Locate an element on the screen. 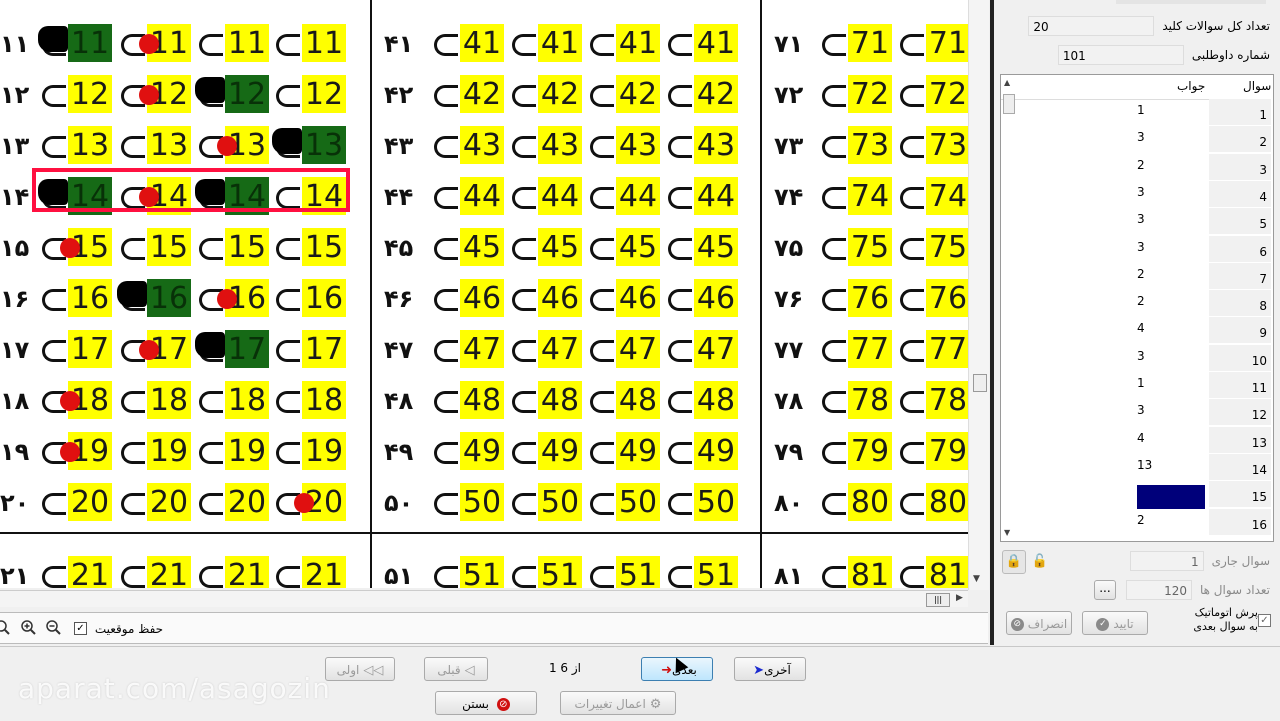 This screenshot has height=721, width=1280. table-row: 28 is located at coordinates (1136, 304).